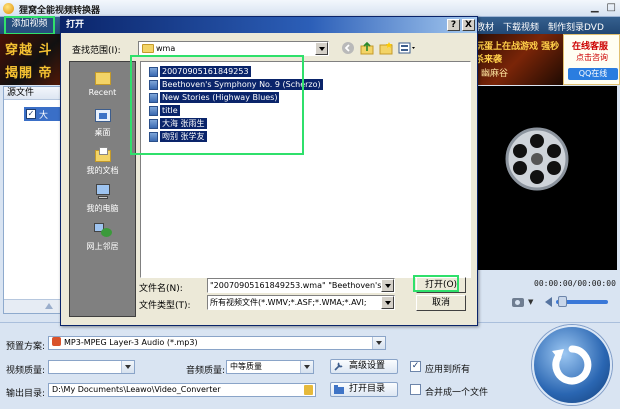 The height and width of the screenshot is (409, 620). Describe the element at coordinates (183, 123) in the screenshot. I see `file-name: 大海 张雨生` at that location.